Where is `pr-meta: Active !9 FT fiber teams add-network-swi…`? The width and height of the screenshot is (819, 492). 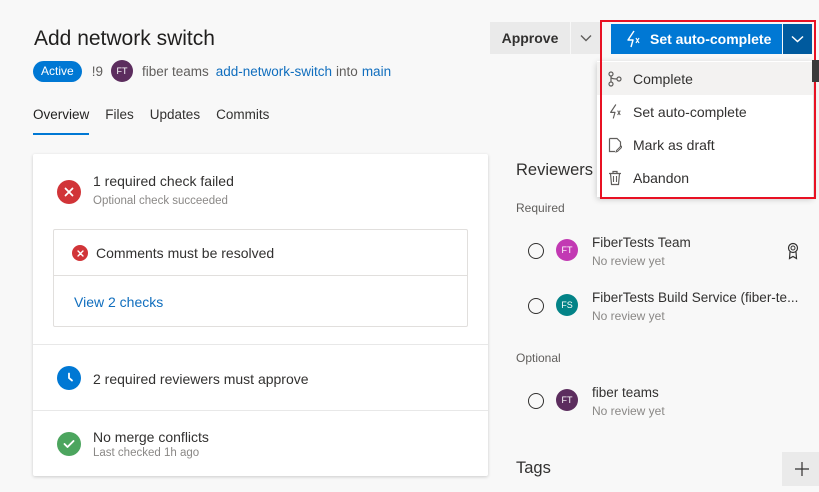 pr-meta: Active !9 FT fiber teams add-network-swi… is located at coordinates (212, 71).